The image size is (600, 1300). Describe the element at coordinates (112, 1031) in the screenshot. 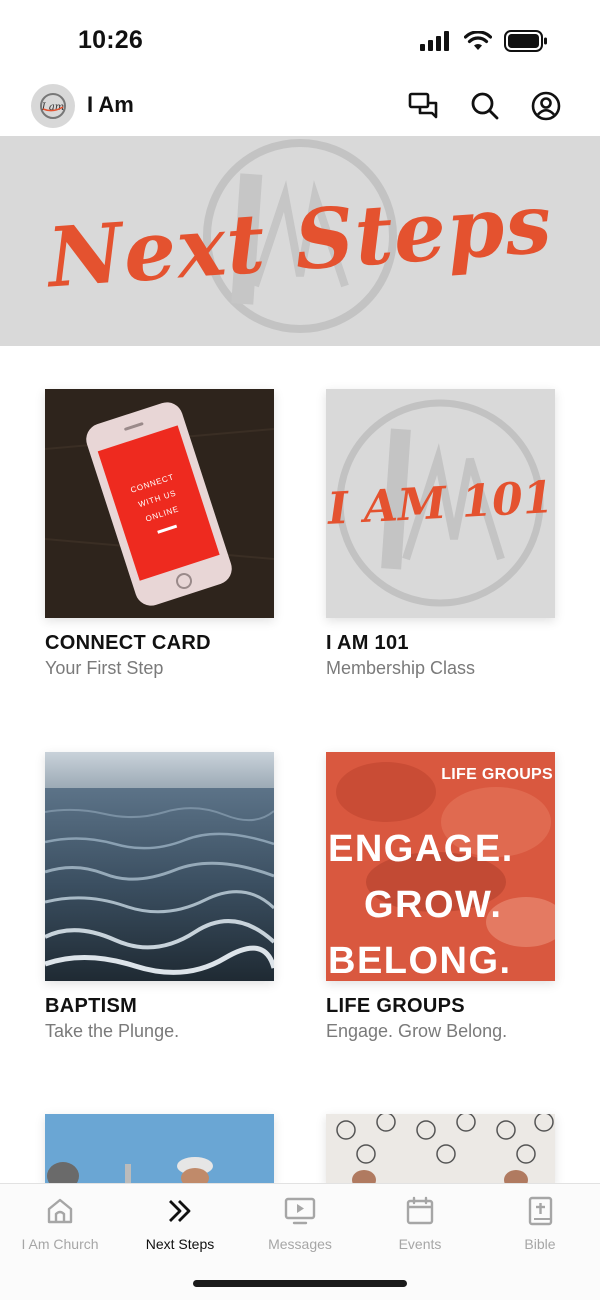

I see `card-subtitle: Take the Plunge.` at that location.